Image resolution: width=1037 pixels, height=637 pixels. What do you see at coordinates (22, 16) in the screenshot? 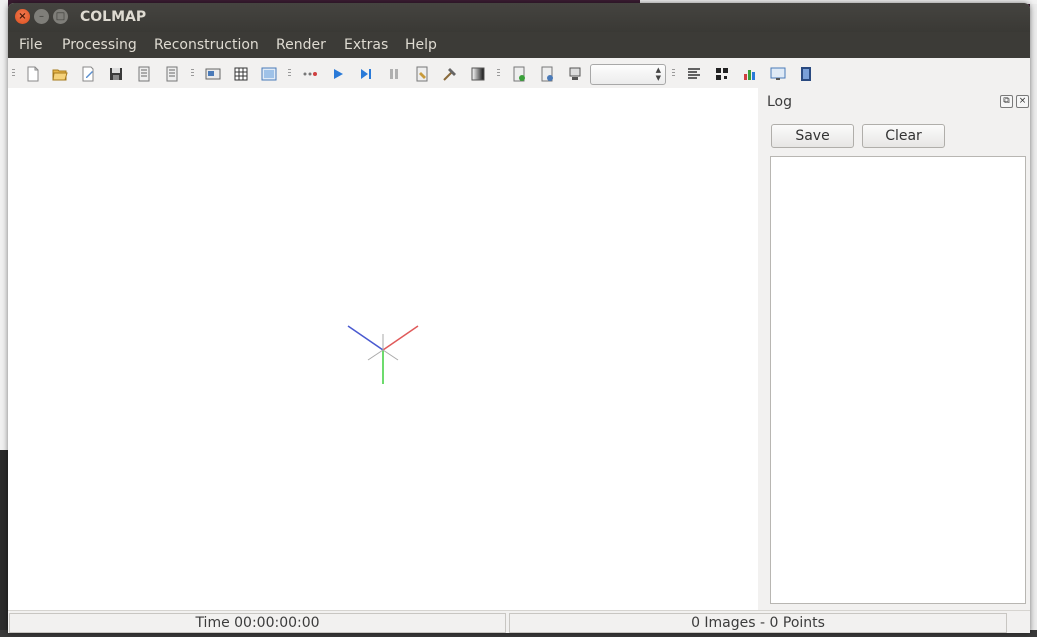
I see `close-window-button: ×` at bounding box center [22, 16].